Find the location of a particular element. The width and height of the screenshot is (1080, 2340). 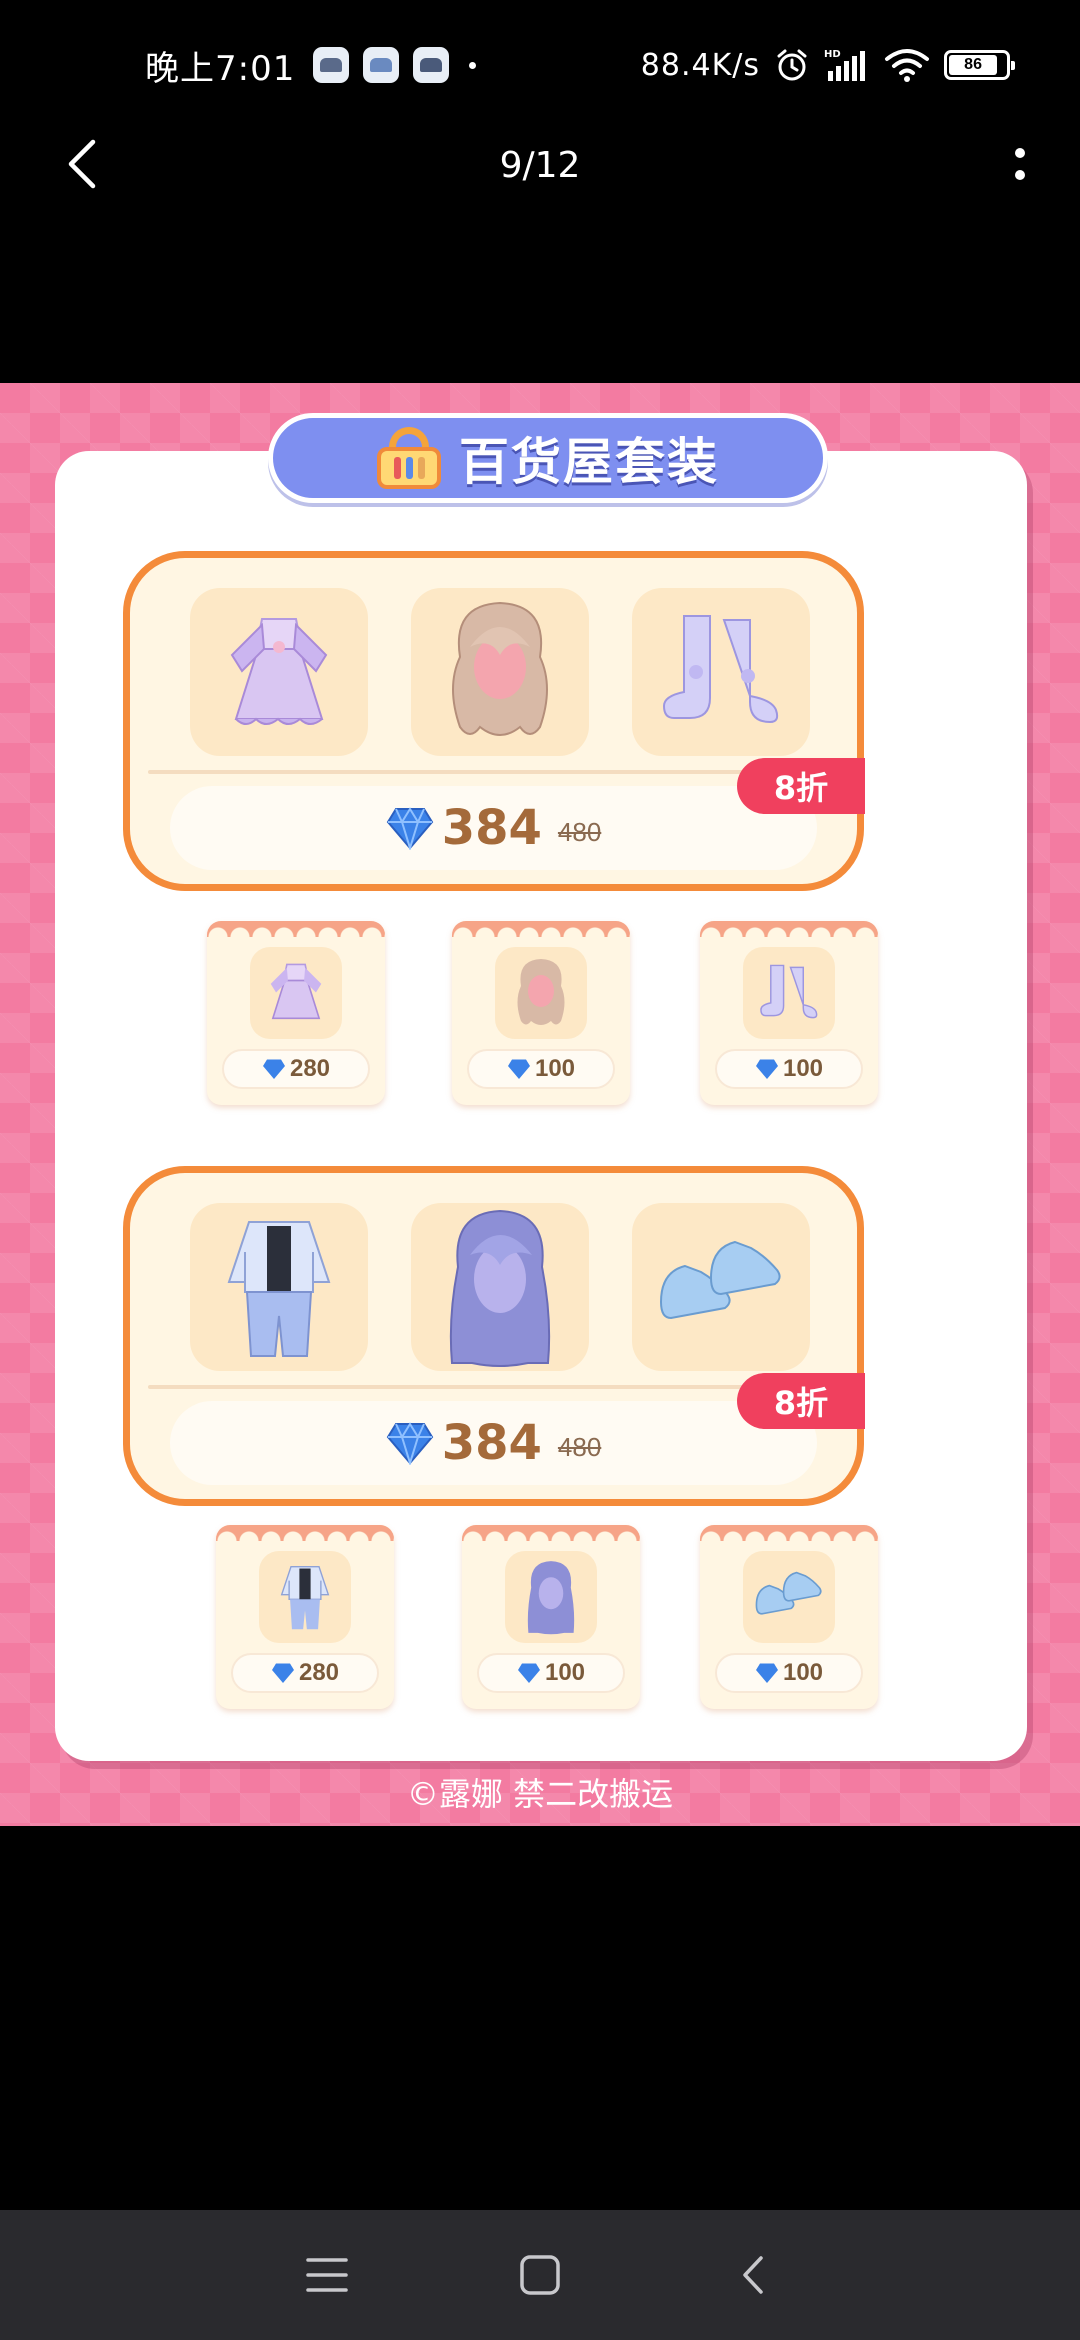

battery-icon: 86 is located at coordinates (979, 65).